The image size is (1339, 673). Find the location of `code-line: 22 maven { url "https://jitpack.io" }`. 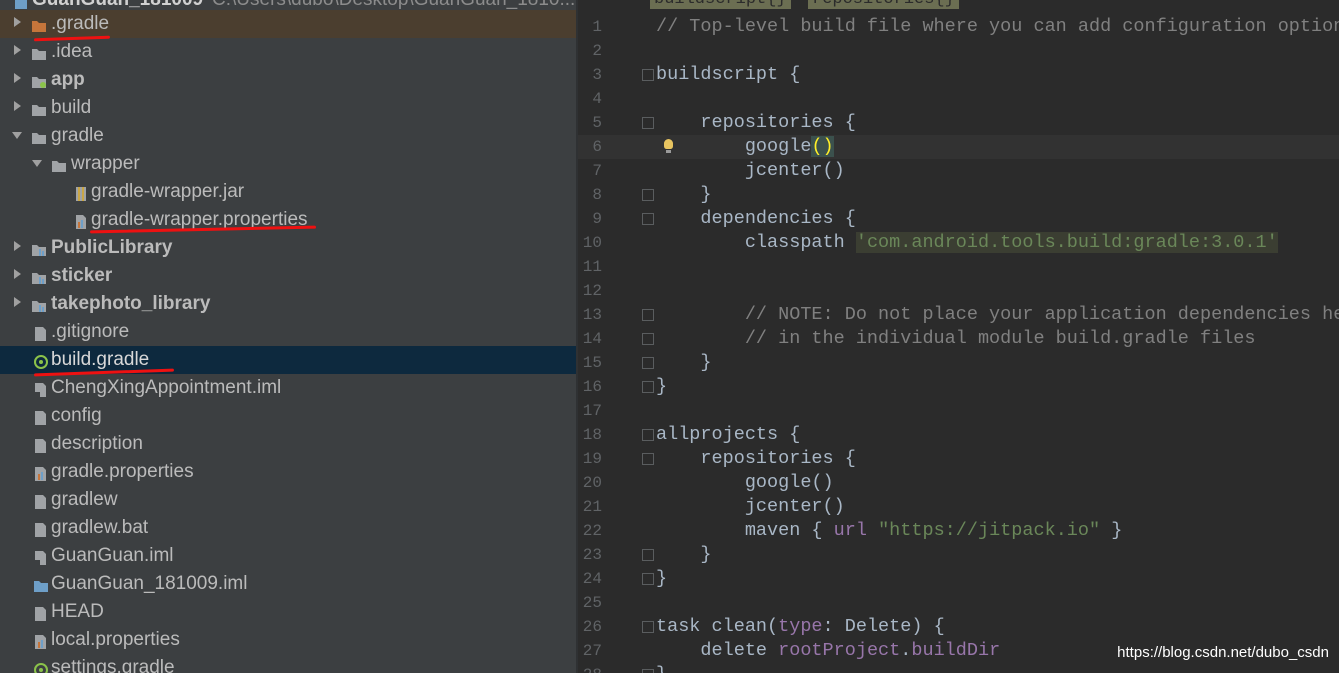

code-line: 22 maven { url "https://jitpack.io" } is located at coordinates (852, 530).